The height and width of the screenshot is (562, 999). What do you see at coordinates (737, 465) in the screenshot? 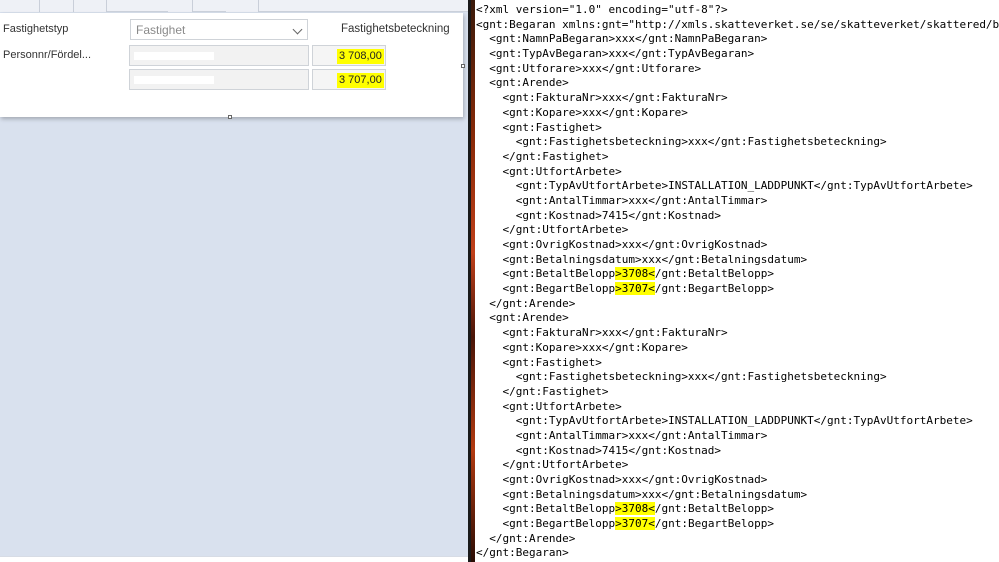
I see `xml-line: </gnt:UtfortArbete>` at bounding box center [737, 465].